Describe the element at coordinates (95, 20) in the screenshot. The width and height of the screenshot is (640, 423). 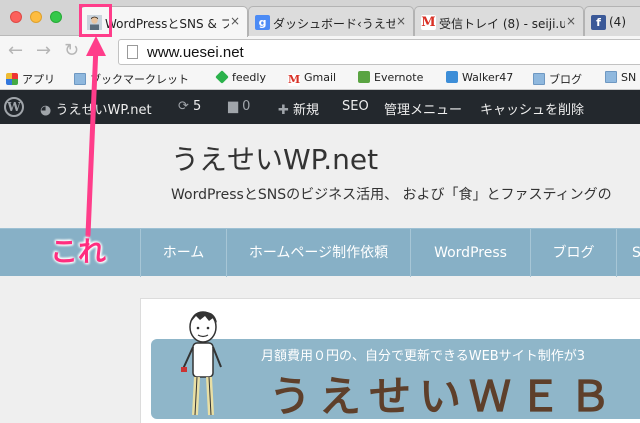
I see `favicon-highlight-box` at that location.